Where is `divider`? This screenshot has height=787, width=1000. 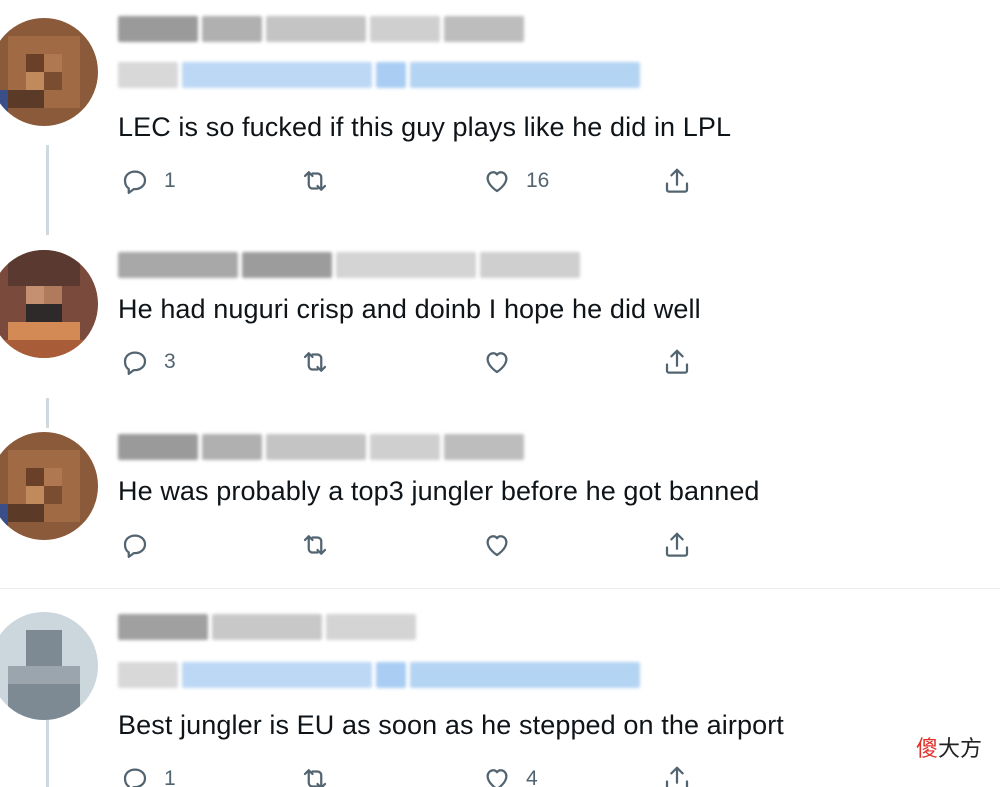
divider is located at coordinates (500, 588).